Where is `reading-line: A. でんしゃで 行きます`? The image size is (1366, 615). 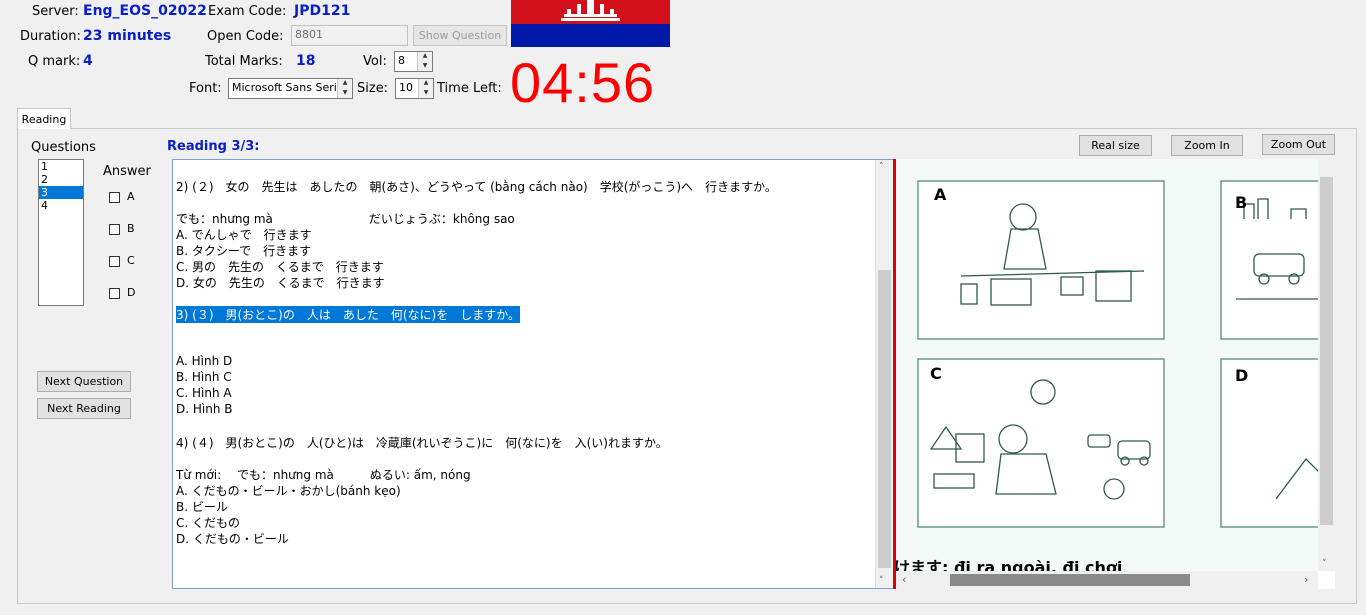
reading-line: A. でんしゃで 行きます is located at coordinates (244, 235).